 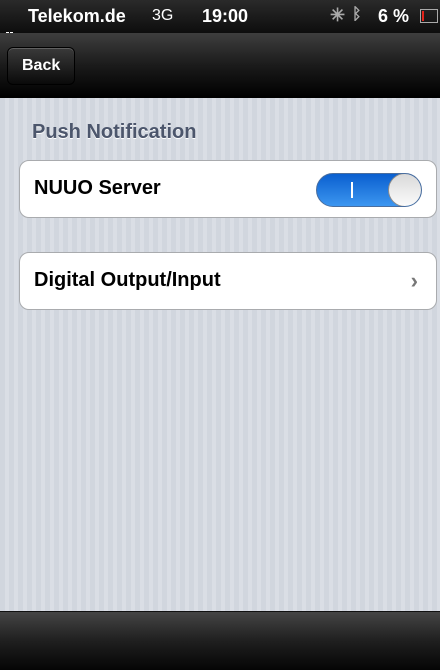 I want to click on toggle-on-indicator, so click(x=352, y=190).